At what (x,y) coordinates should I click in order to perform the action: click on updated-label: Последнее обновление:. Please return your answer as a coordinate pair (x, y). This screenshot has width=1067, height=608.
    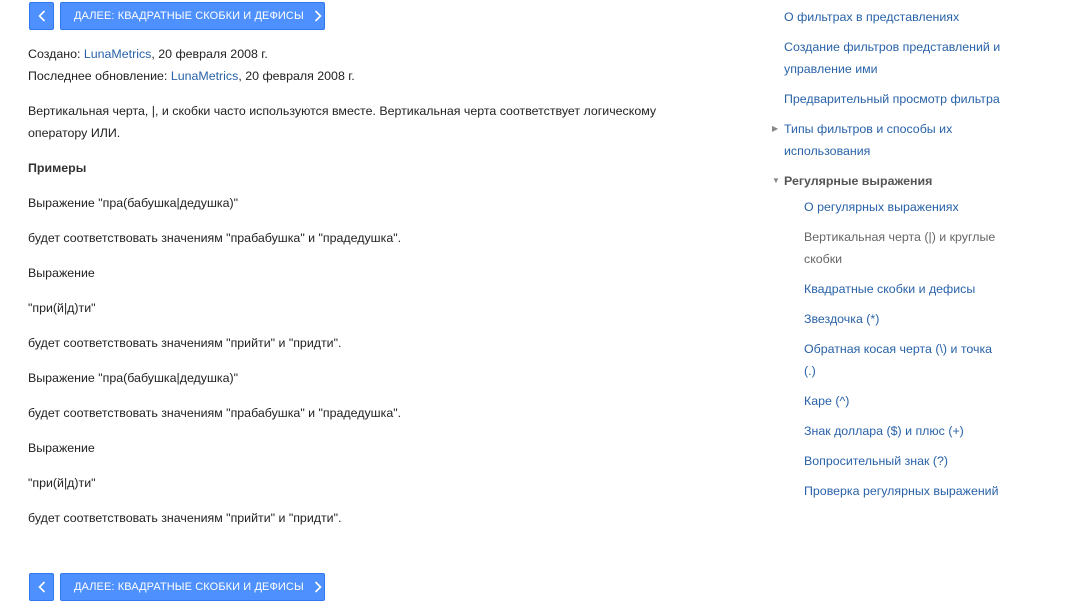
    Looking at the image, I should click on (99, 76).